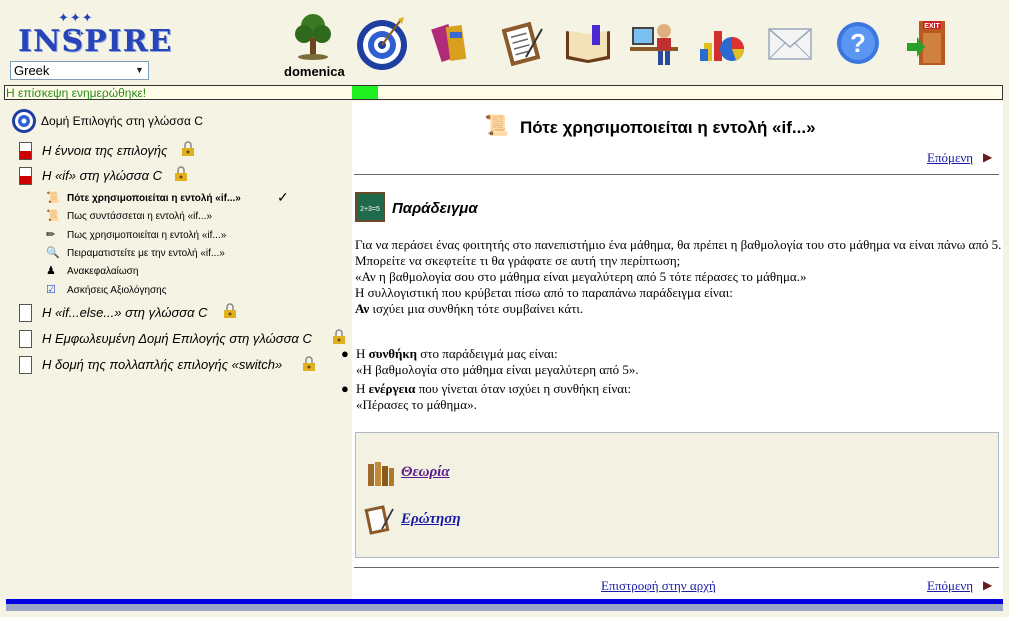  Describe the element at coordinates (503, 92) in the screenshot. I see `status-bar` at that location.